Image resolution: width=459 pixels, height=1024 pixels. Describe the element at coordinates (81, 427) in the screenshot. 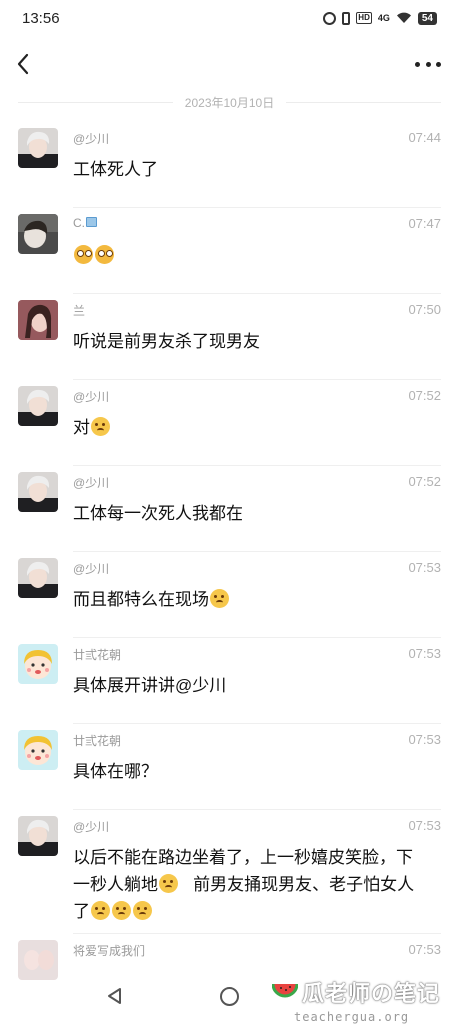

I see `message-text-content: 对` at that location.